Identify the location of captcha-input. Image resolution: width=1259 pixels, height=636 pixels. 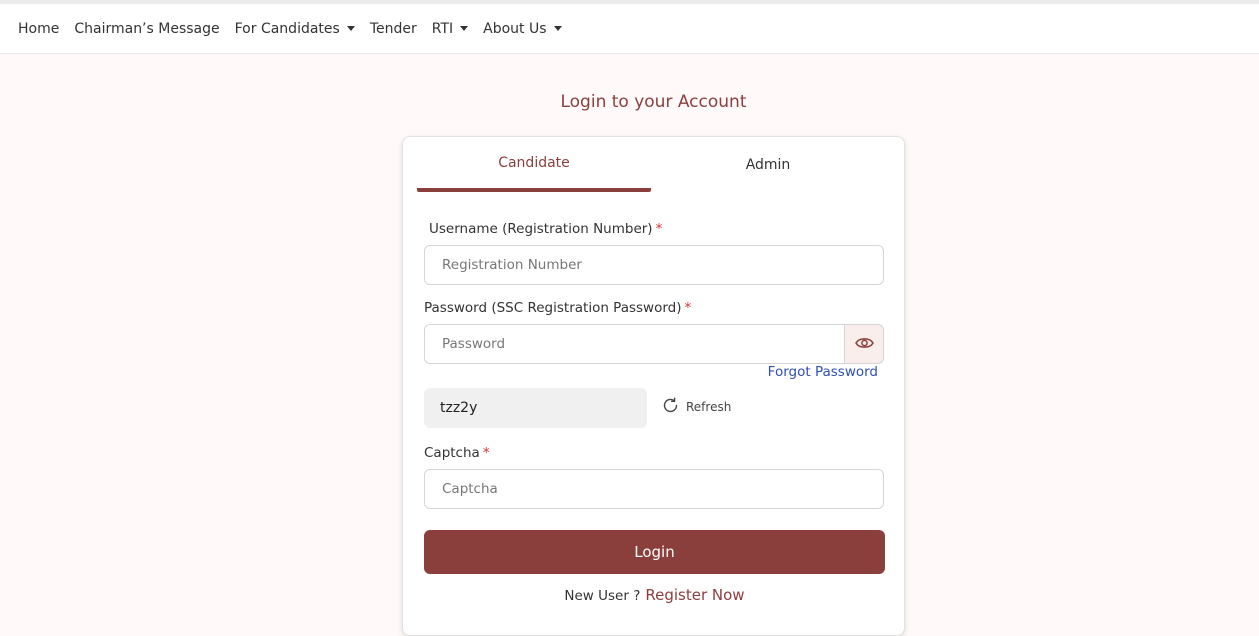
(654, 489).